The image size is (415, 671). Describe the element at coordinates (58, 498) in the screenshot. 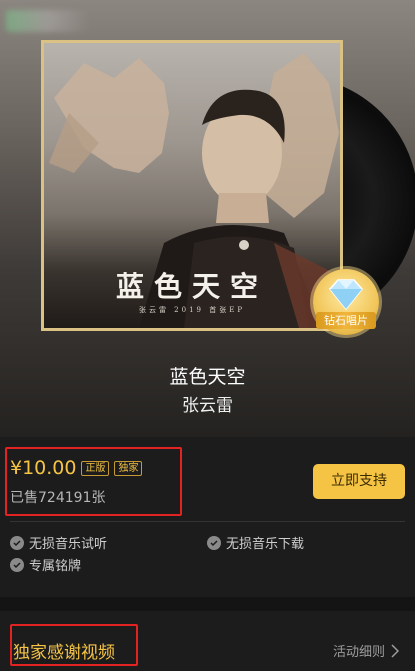

I see `sold-count: 已售724191张` at that location.